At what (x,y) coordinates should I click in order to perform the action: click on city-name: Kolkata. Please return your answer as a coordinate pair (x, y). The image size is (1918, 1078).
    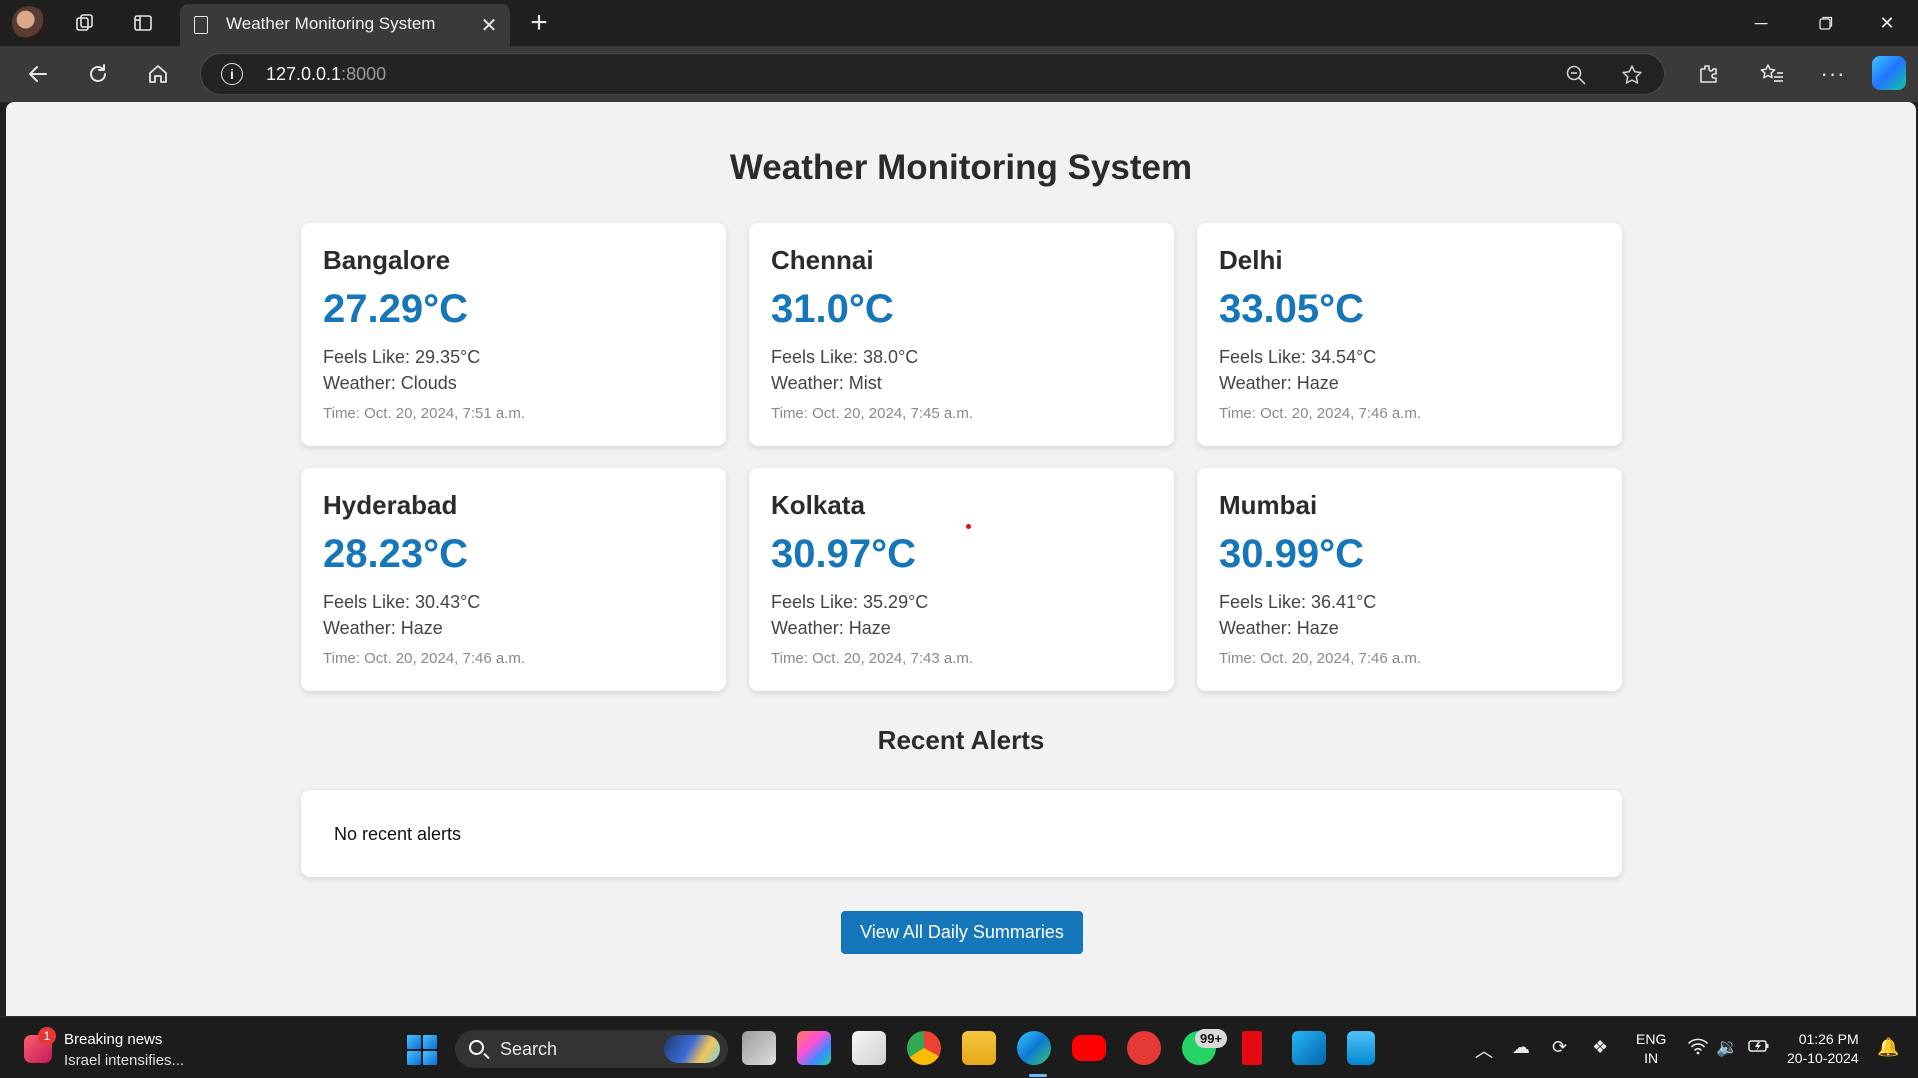
    Looking at the image, I should click on (818, 505).